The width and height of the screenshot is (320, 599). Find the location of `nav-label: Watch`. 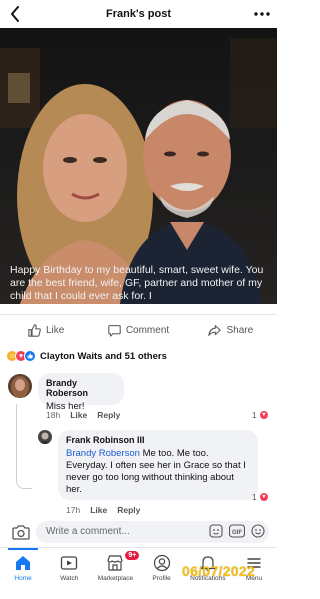

nav-label: Watch is located at coordinates (69, 578).